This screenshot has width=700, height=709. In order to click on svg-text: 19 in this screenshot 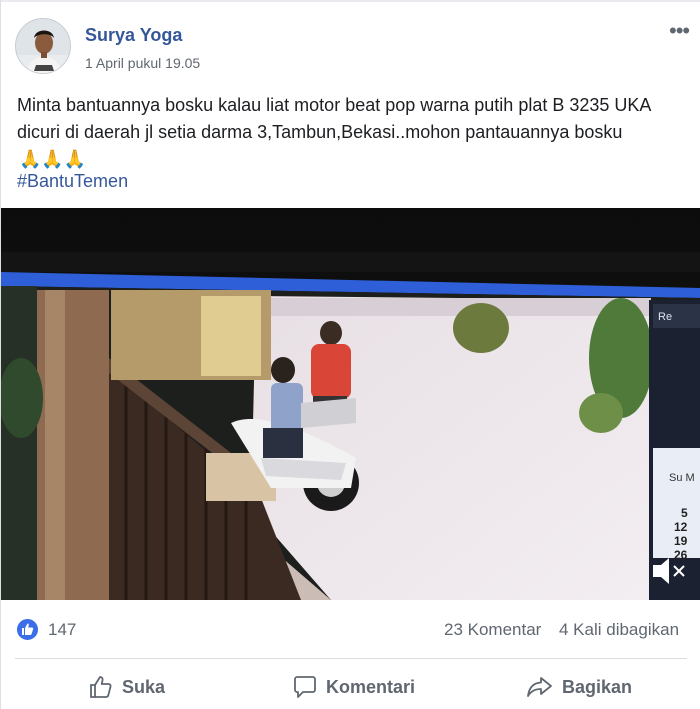, I will do `click(681, 541)`.